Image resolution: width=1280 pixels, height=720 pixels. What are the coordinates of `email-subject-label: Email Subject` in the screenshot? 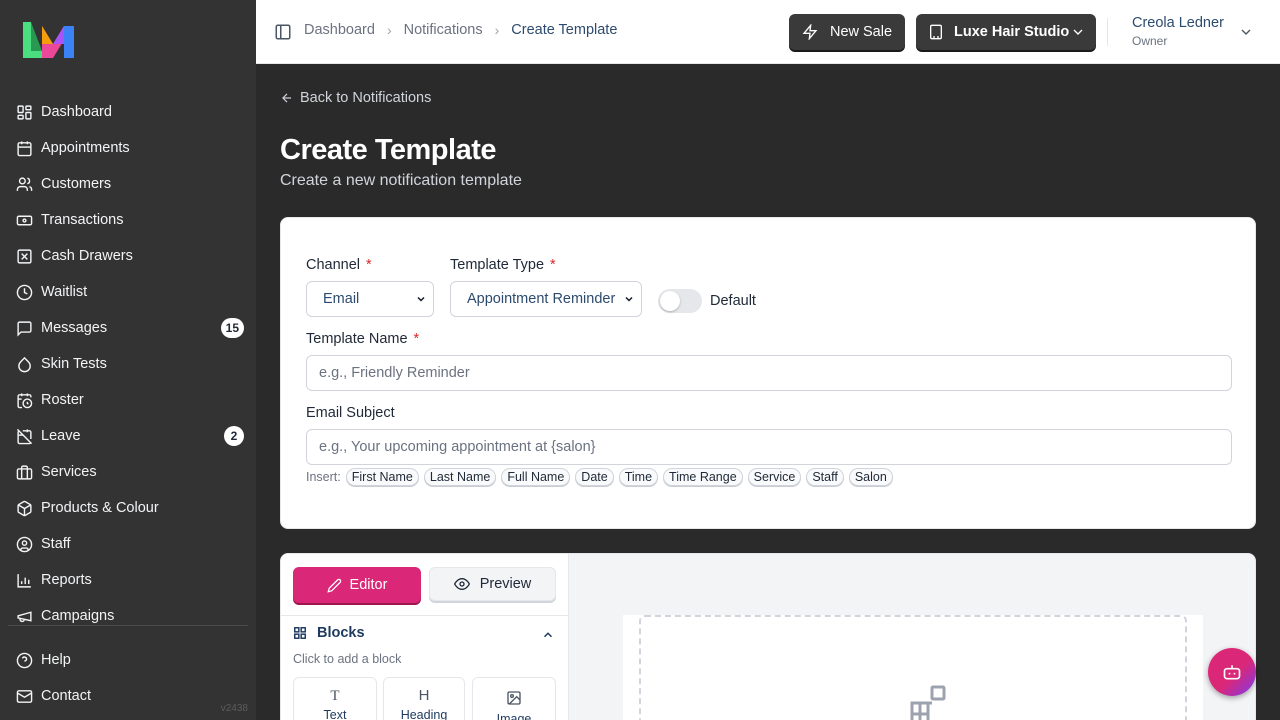 It's located at (350, 413).